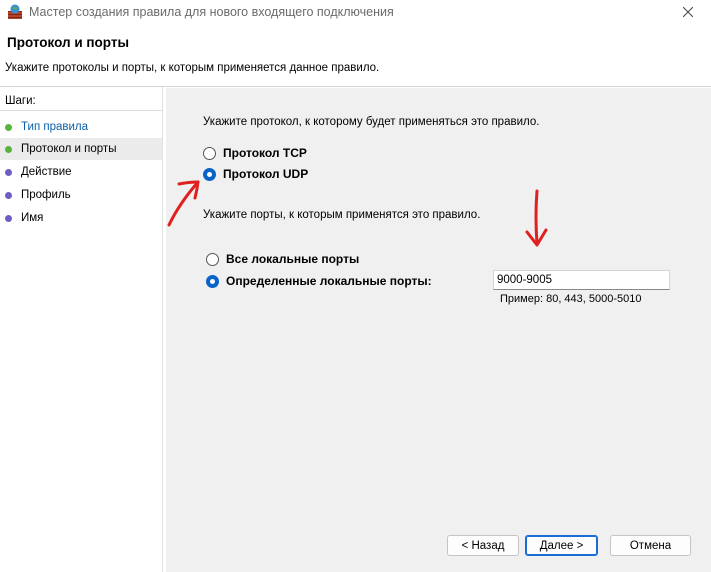 This screenshot has width=711, height=572. What do you see at coordinates (32, 218) in the screenshot?
I see `sidebar-item-label: Имя` at bounding box center [32, 218].